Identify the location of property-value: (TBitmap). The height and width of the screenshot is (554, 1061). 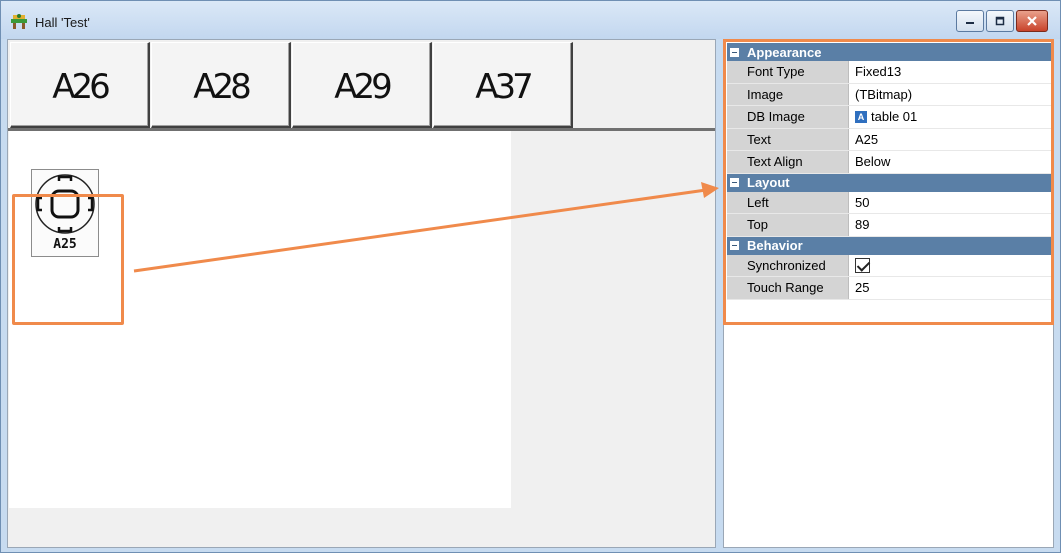
(950, 94).